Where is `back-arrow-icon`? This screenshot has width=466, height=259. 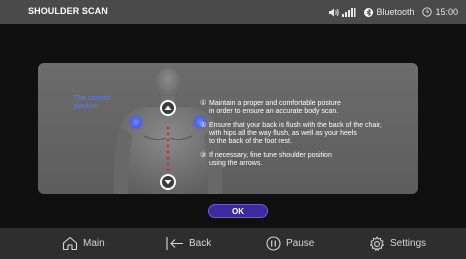
back-arrow-icon is located at coordinates (174, 243).